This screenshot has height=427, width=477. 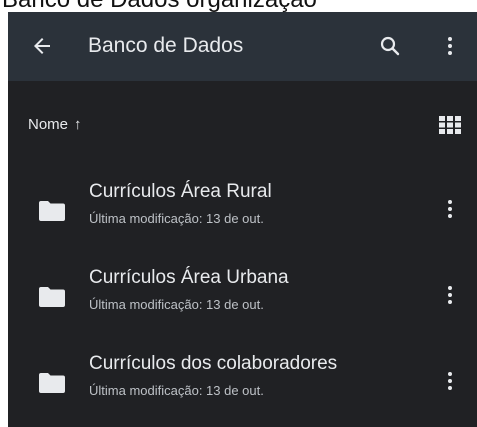 I want to click on sort-label: Nome, so click(x=48, y=124).